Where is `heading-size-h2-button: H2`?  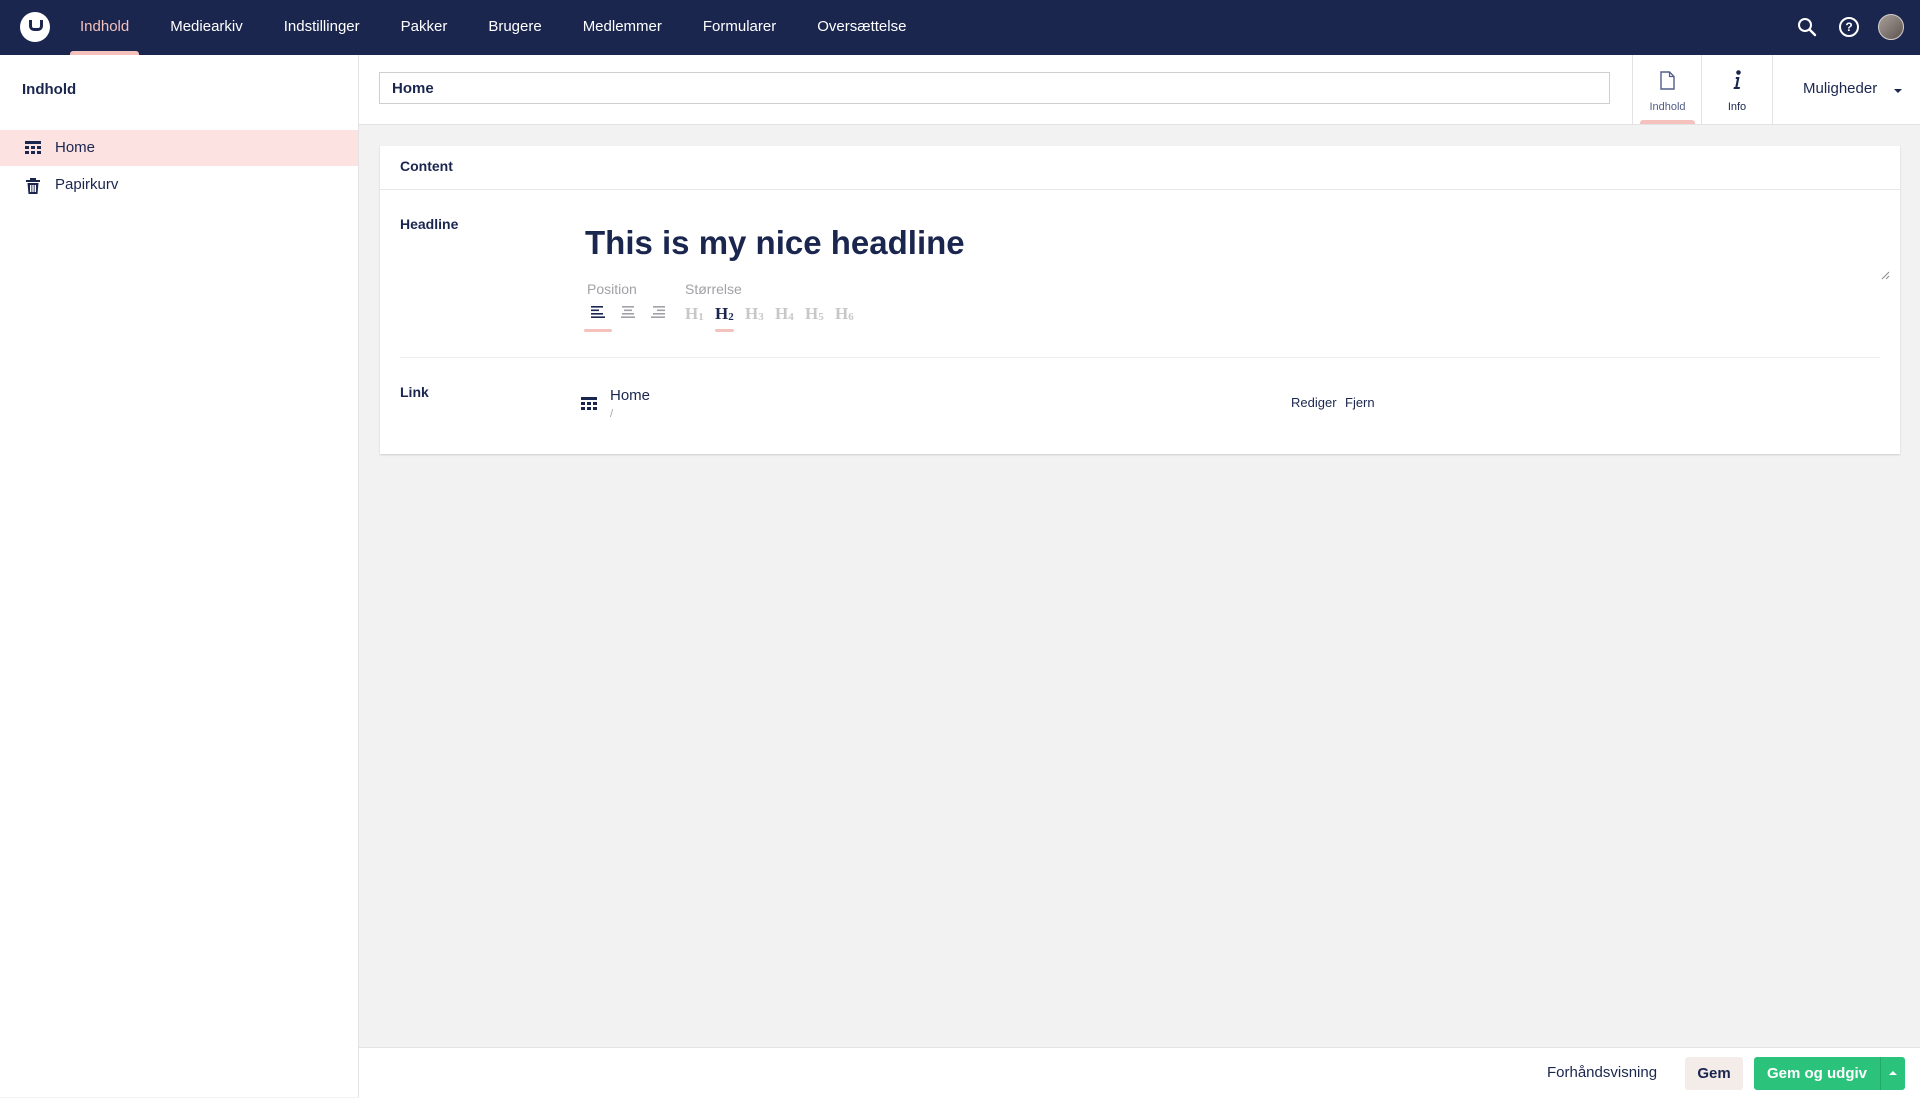
heading-size-h2-button: H2 is located at coordinates (724, 318).